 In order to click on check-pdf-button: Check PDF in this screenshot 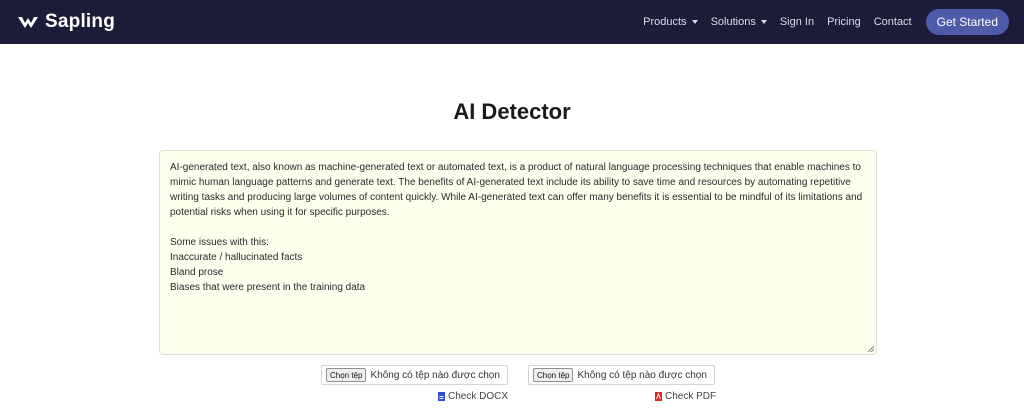, I will do `click(685, 396)`.